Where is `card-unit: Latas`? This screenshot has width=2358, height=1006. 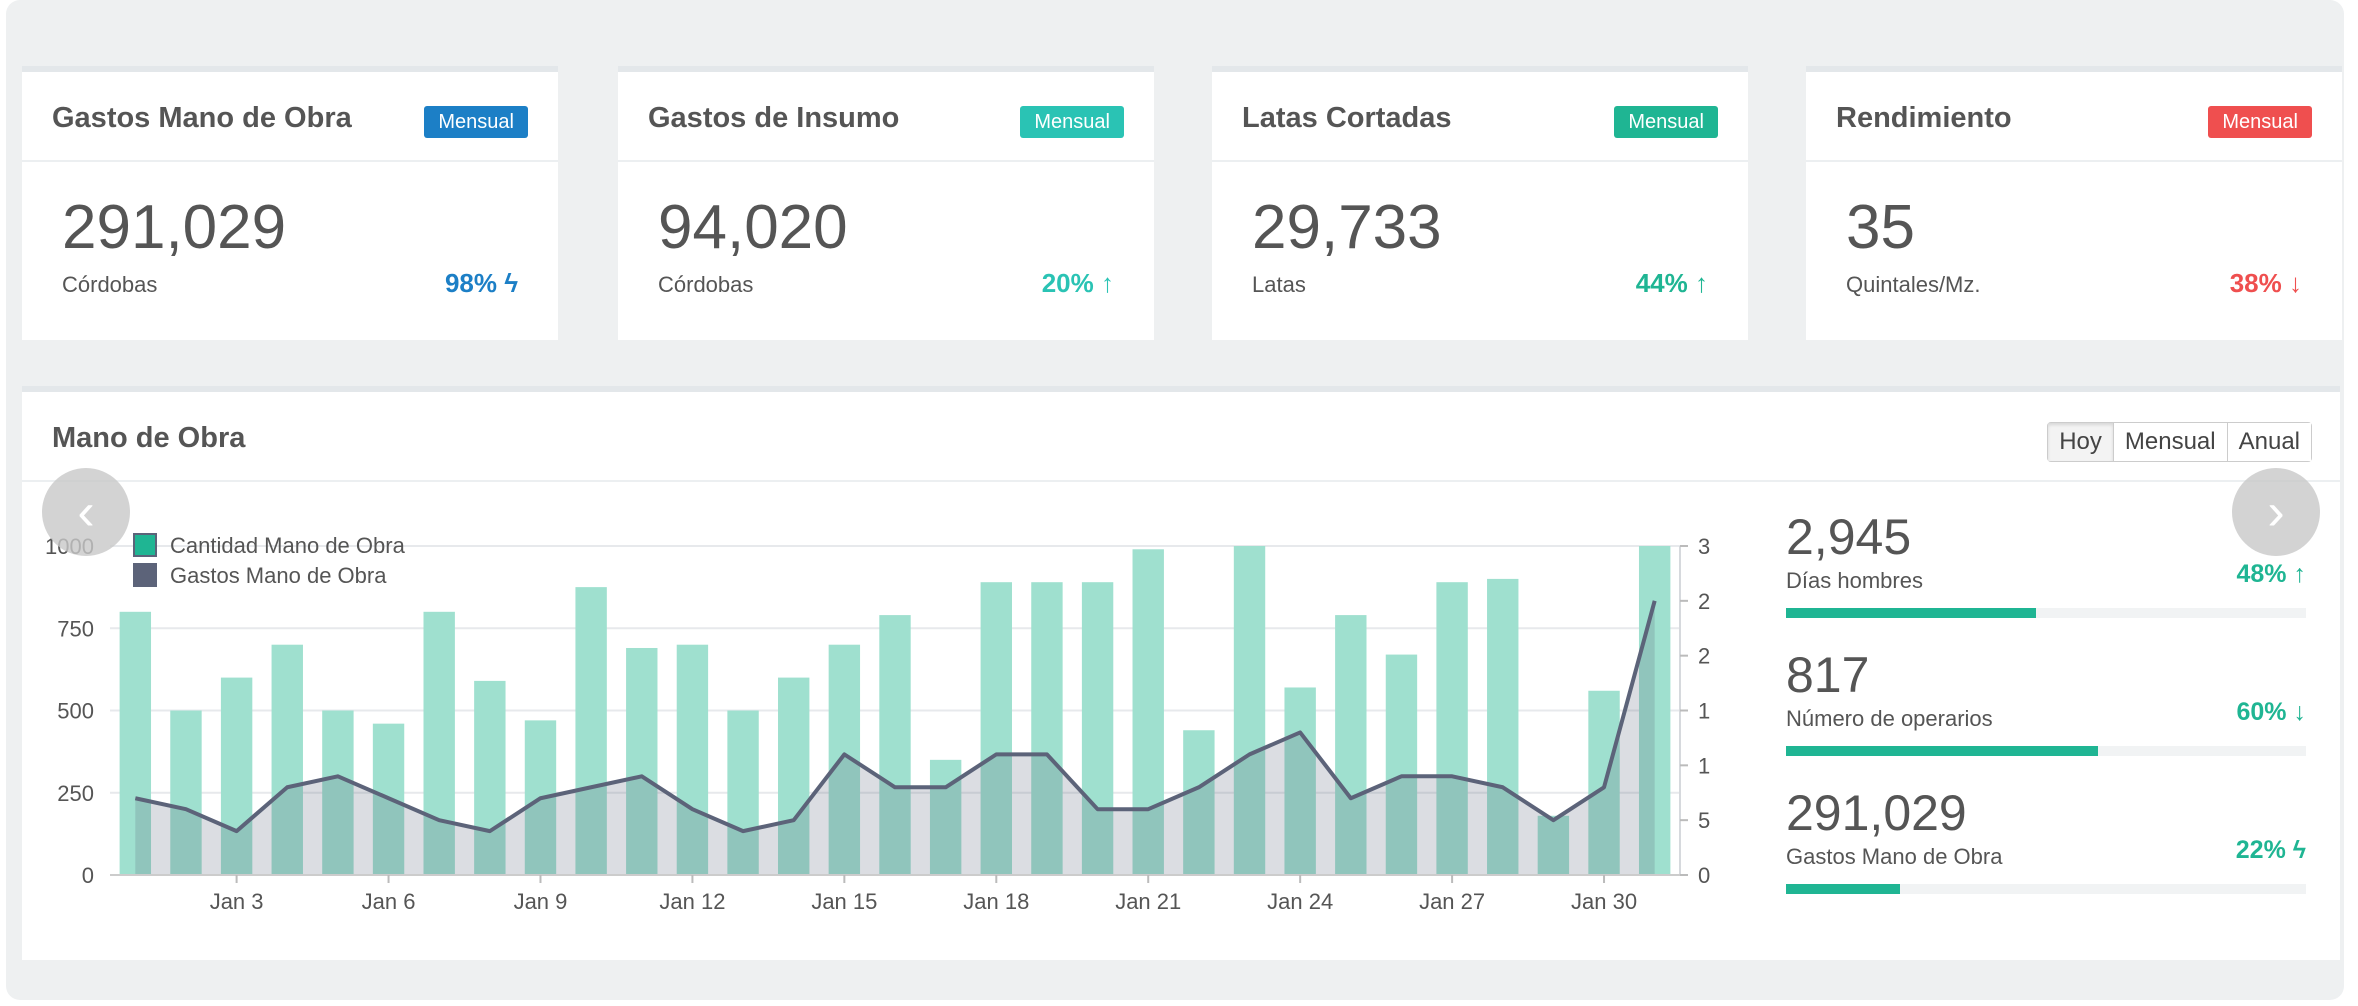
card-unit: Latas is located at coordinates (1279, 284).